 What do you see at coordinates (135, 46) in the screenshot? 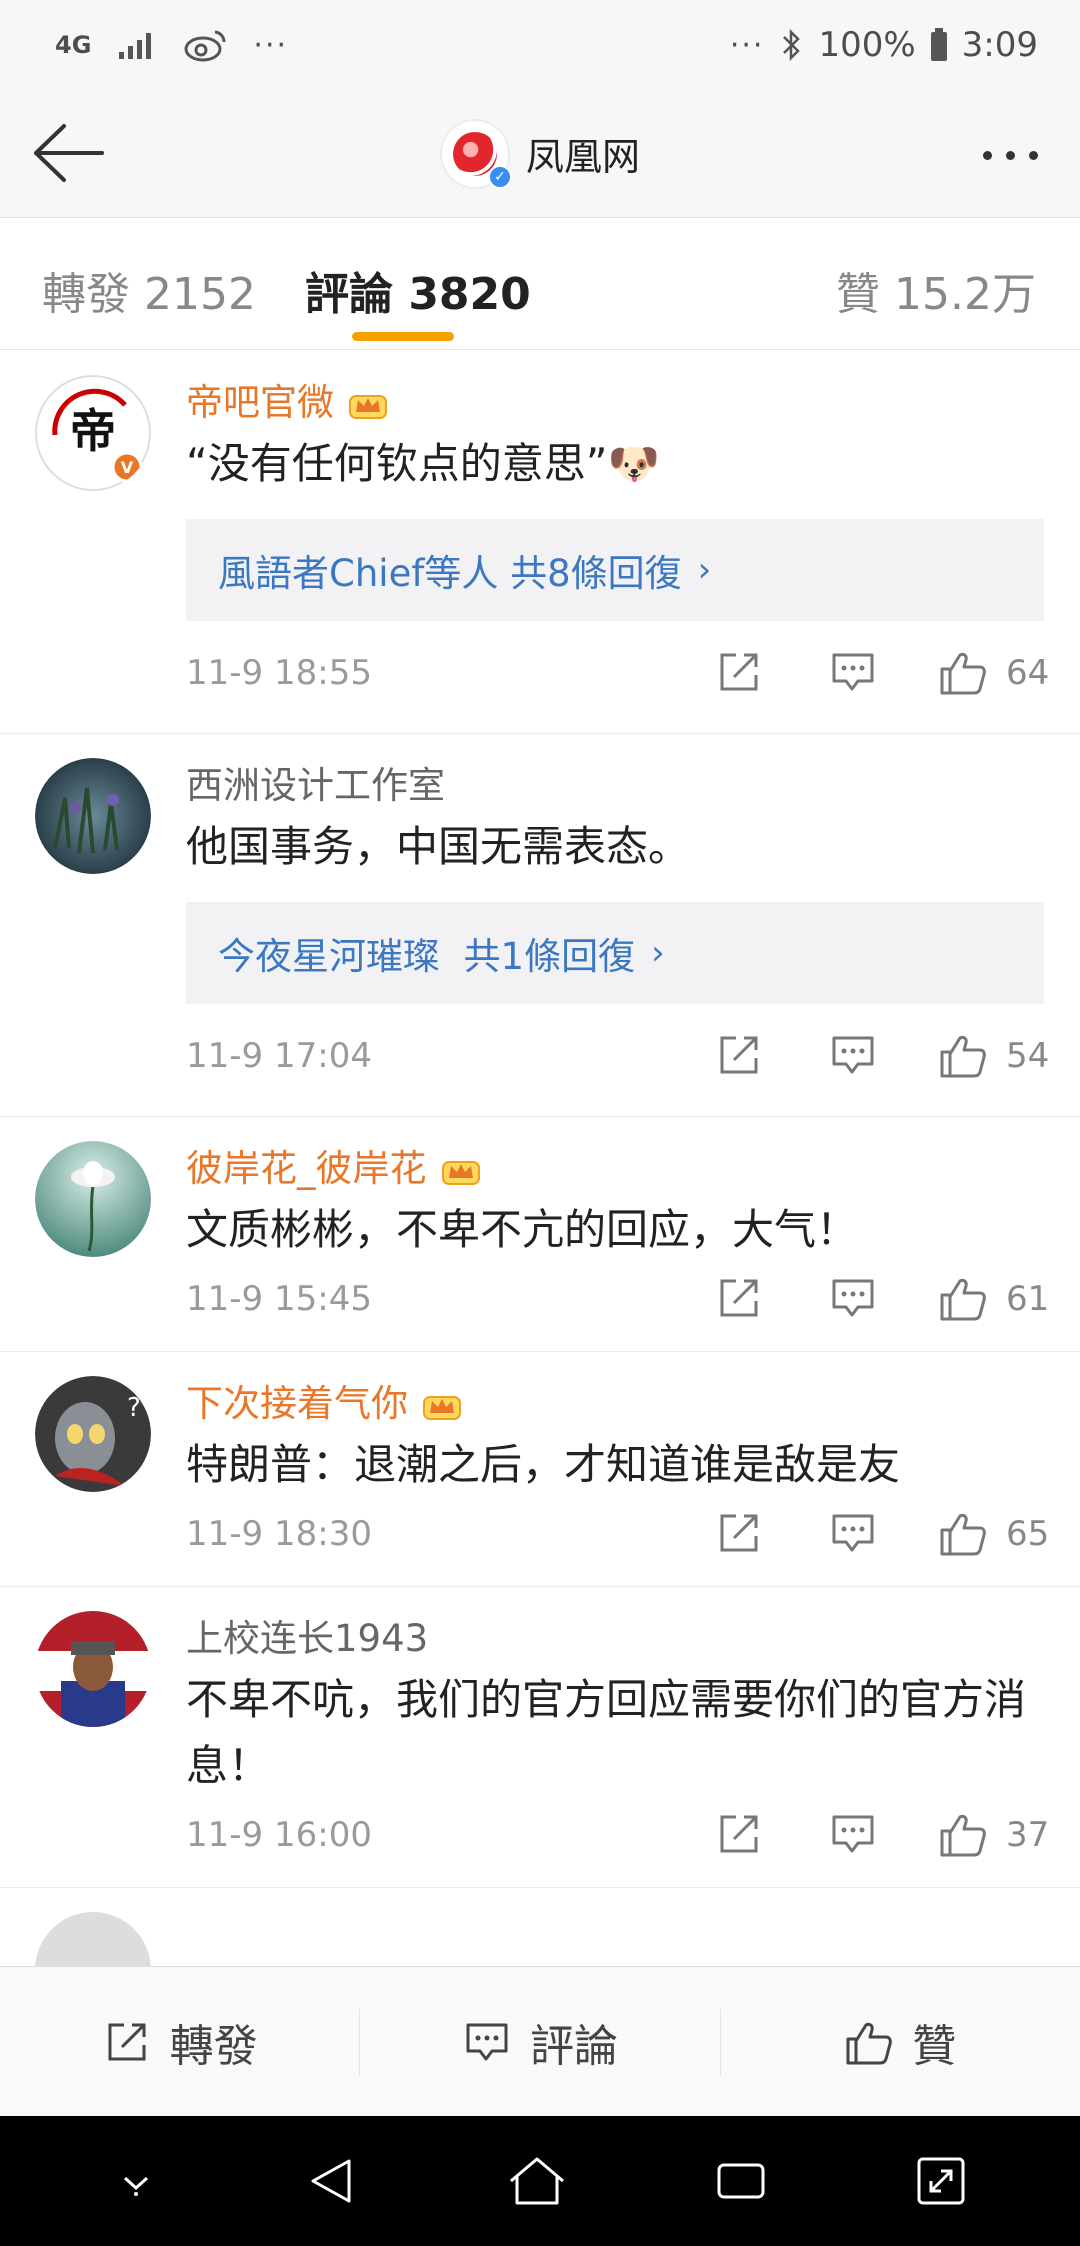
I see `signal-icon` at bounding box center [135, 46].